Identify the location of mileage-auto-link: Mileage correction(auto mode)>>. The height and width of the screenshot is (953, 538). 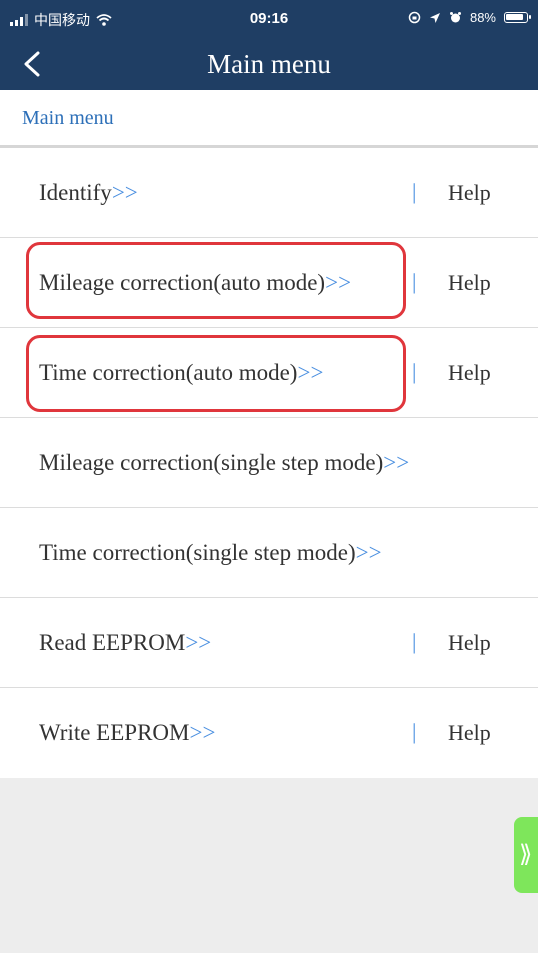
(195, 283).